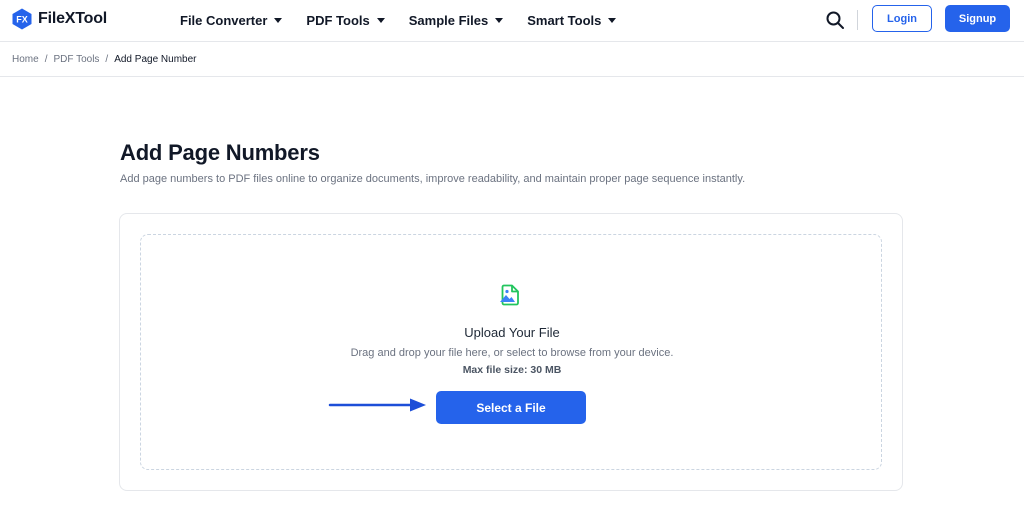 This screenshot has height=515, width=1024. What do you see at coordinates (835, 20) in the screenshot?
I see `search-icon` at bounding box center [835, 20].